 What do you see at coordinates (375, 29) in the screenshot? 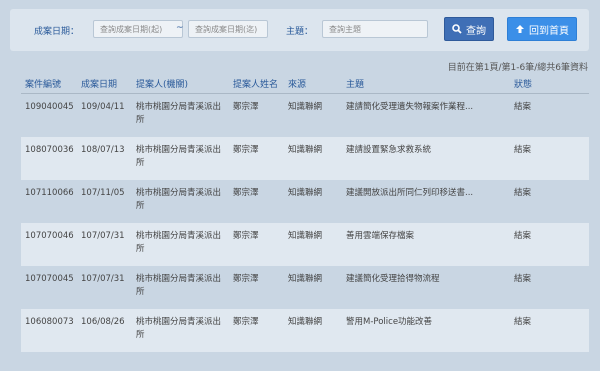
I see `topic-input` at bounding box center [375, 29].